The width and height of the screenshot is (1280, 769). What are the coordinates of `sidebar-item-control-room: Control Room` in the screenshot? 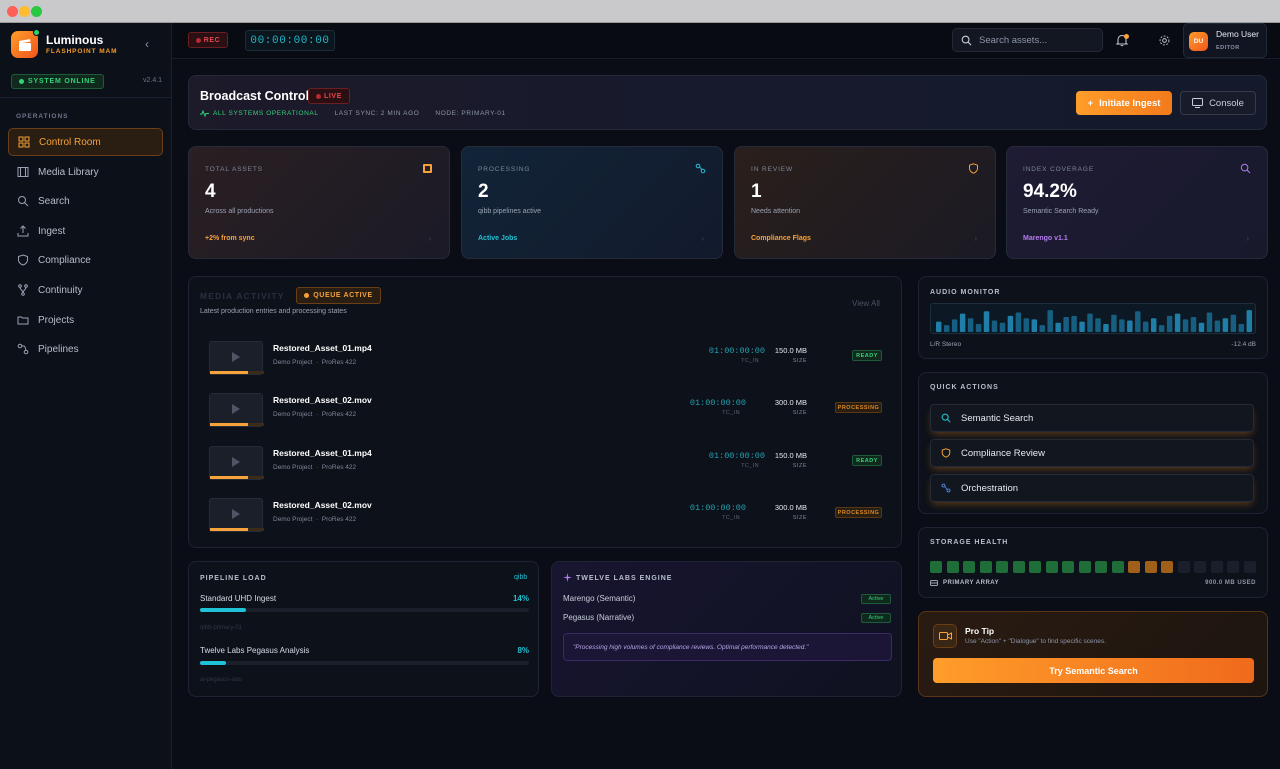 It's located at (85, 142).